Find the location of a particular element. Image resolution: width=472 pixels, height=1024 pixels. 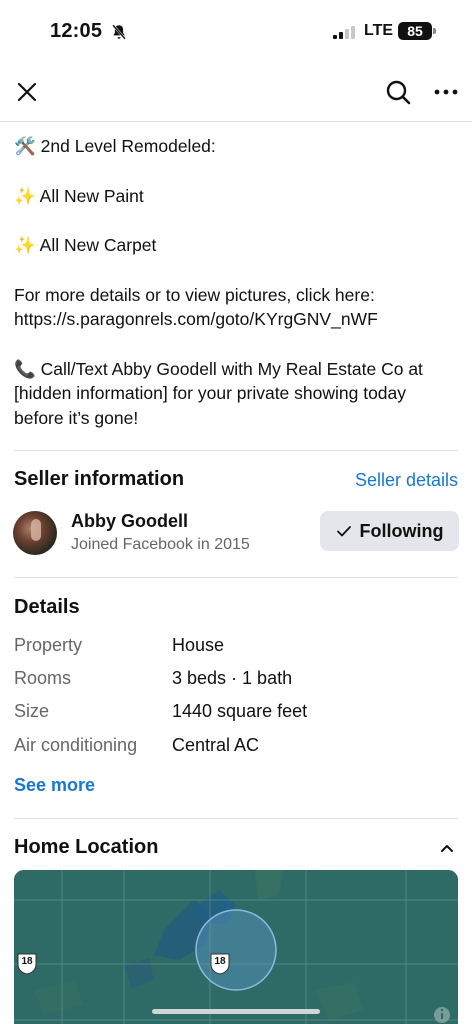

detail-key: Size is located at coordinates (32, 711).